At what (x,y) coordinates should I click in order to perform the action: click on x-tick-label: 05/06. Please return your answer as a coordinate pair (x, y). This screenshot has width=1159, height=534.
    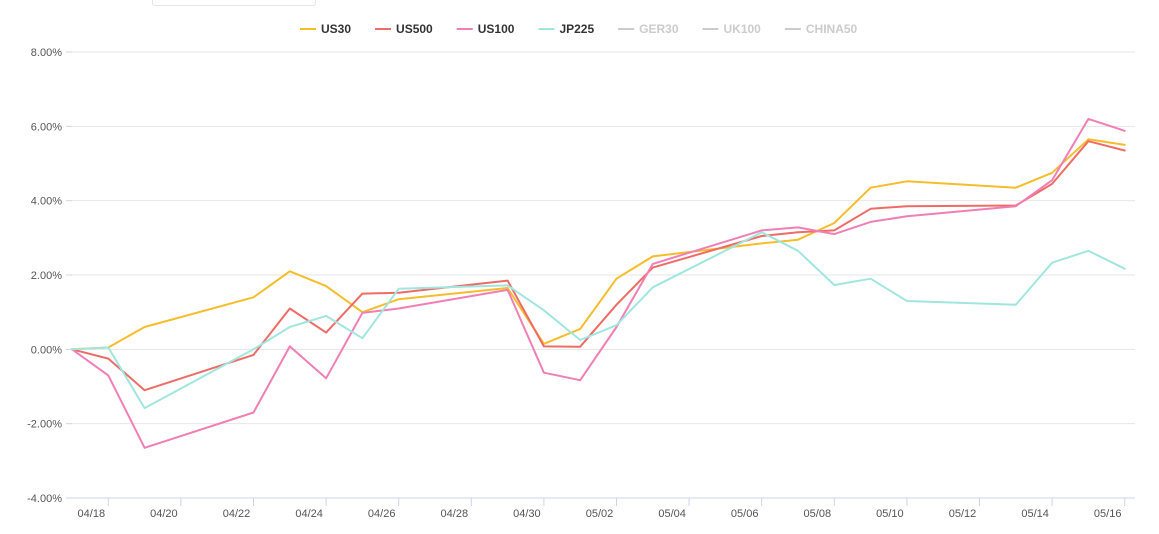
    Looking at the image, I should click on (745, 514).